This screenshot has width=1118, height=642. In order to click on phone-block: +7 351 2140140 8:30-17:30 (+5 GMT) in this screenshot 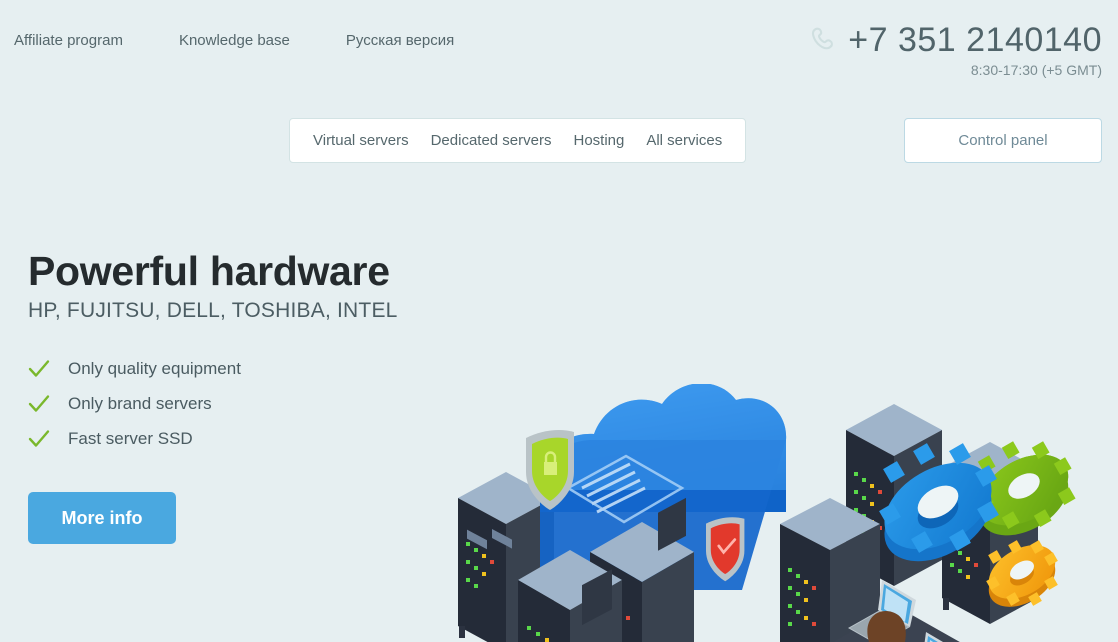, I will do `click(955, 50)`.